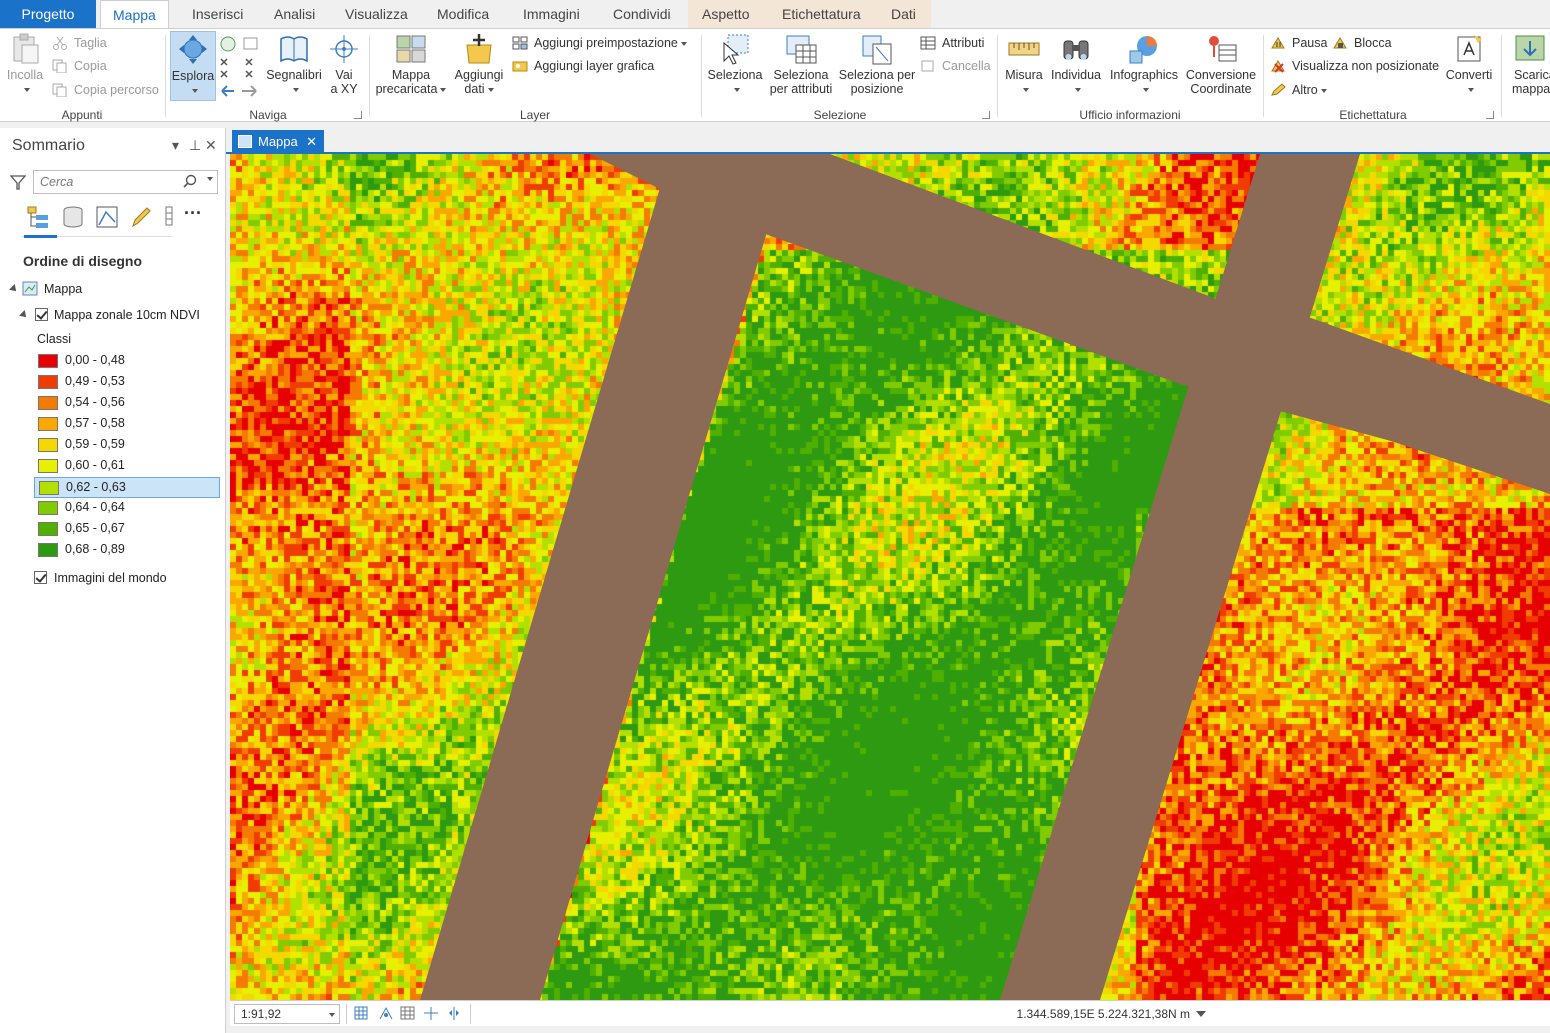  Describe the element at coordinates (877, 63) in the screenshot. I see `select-by-location-button: Seleziona per posizione` at that location.